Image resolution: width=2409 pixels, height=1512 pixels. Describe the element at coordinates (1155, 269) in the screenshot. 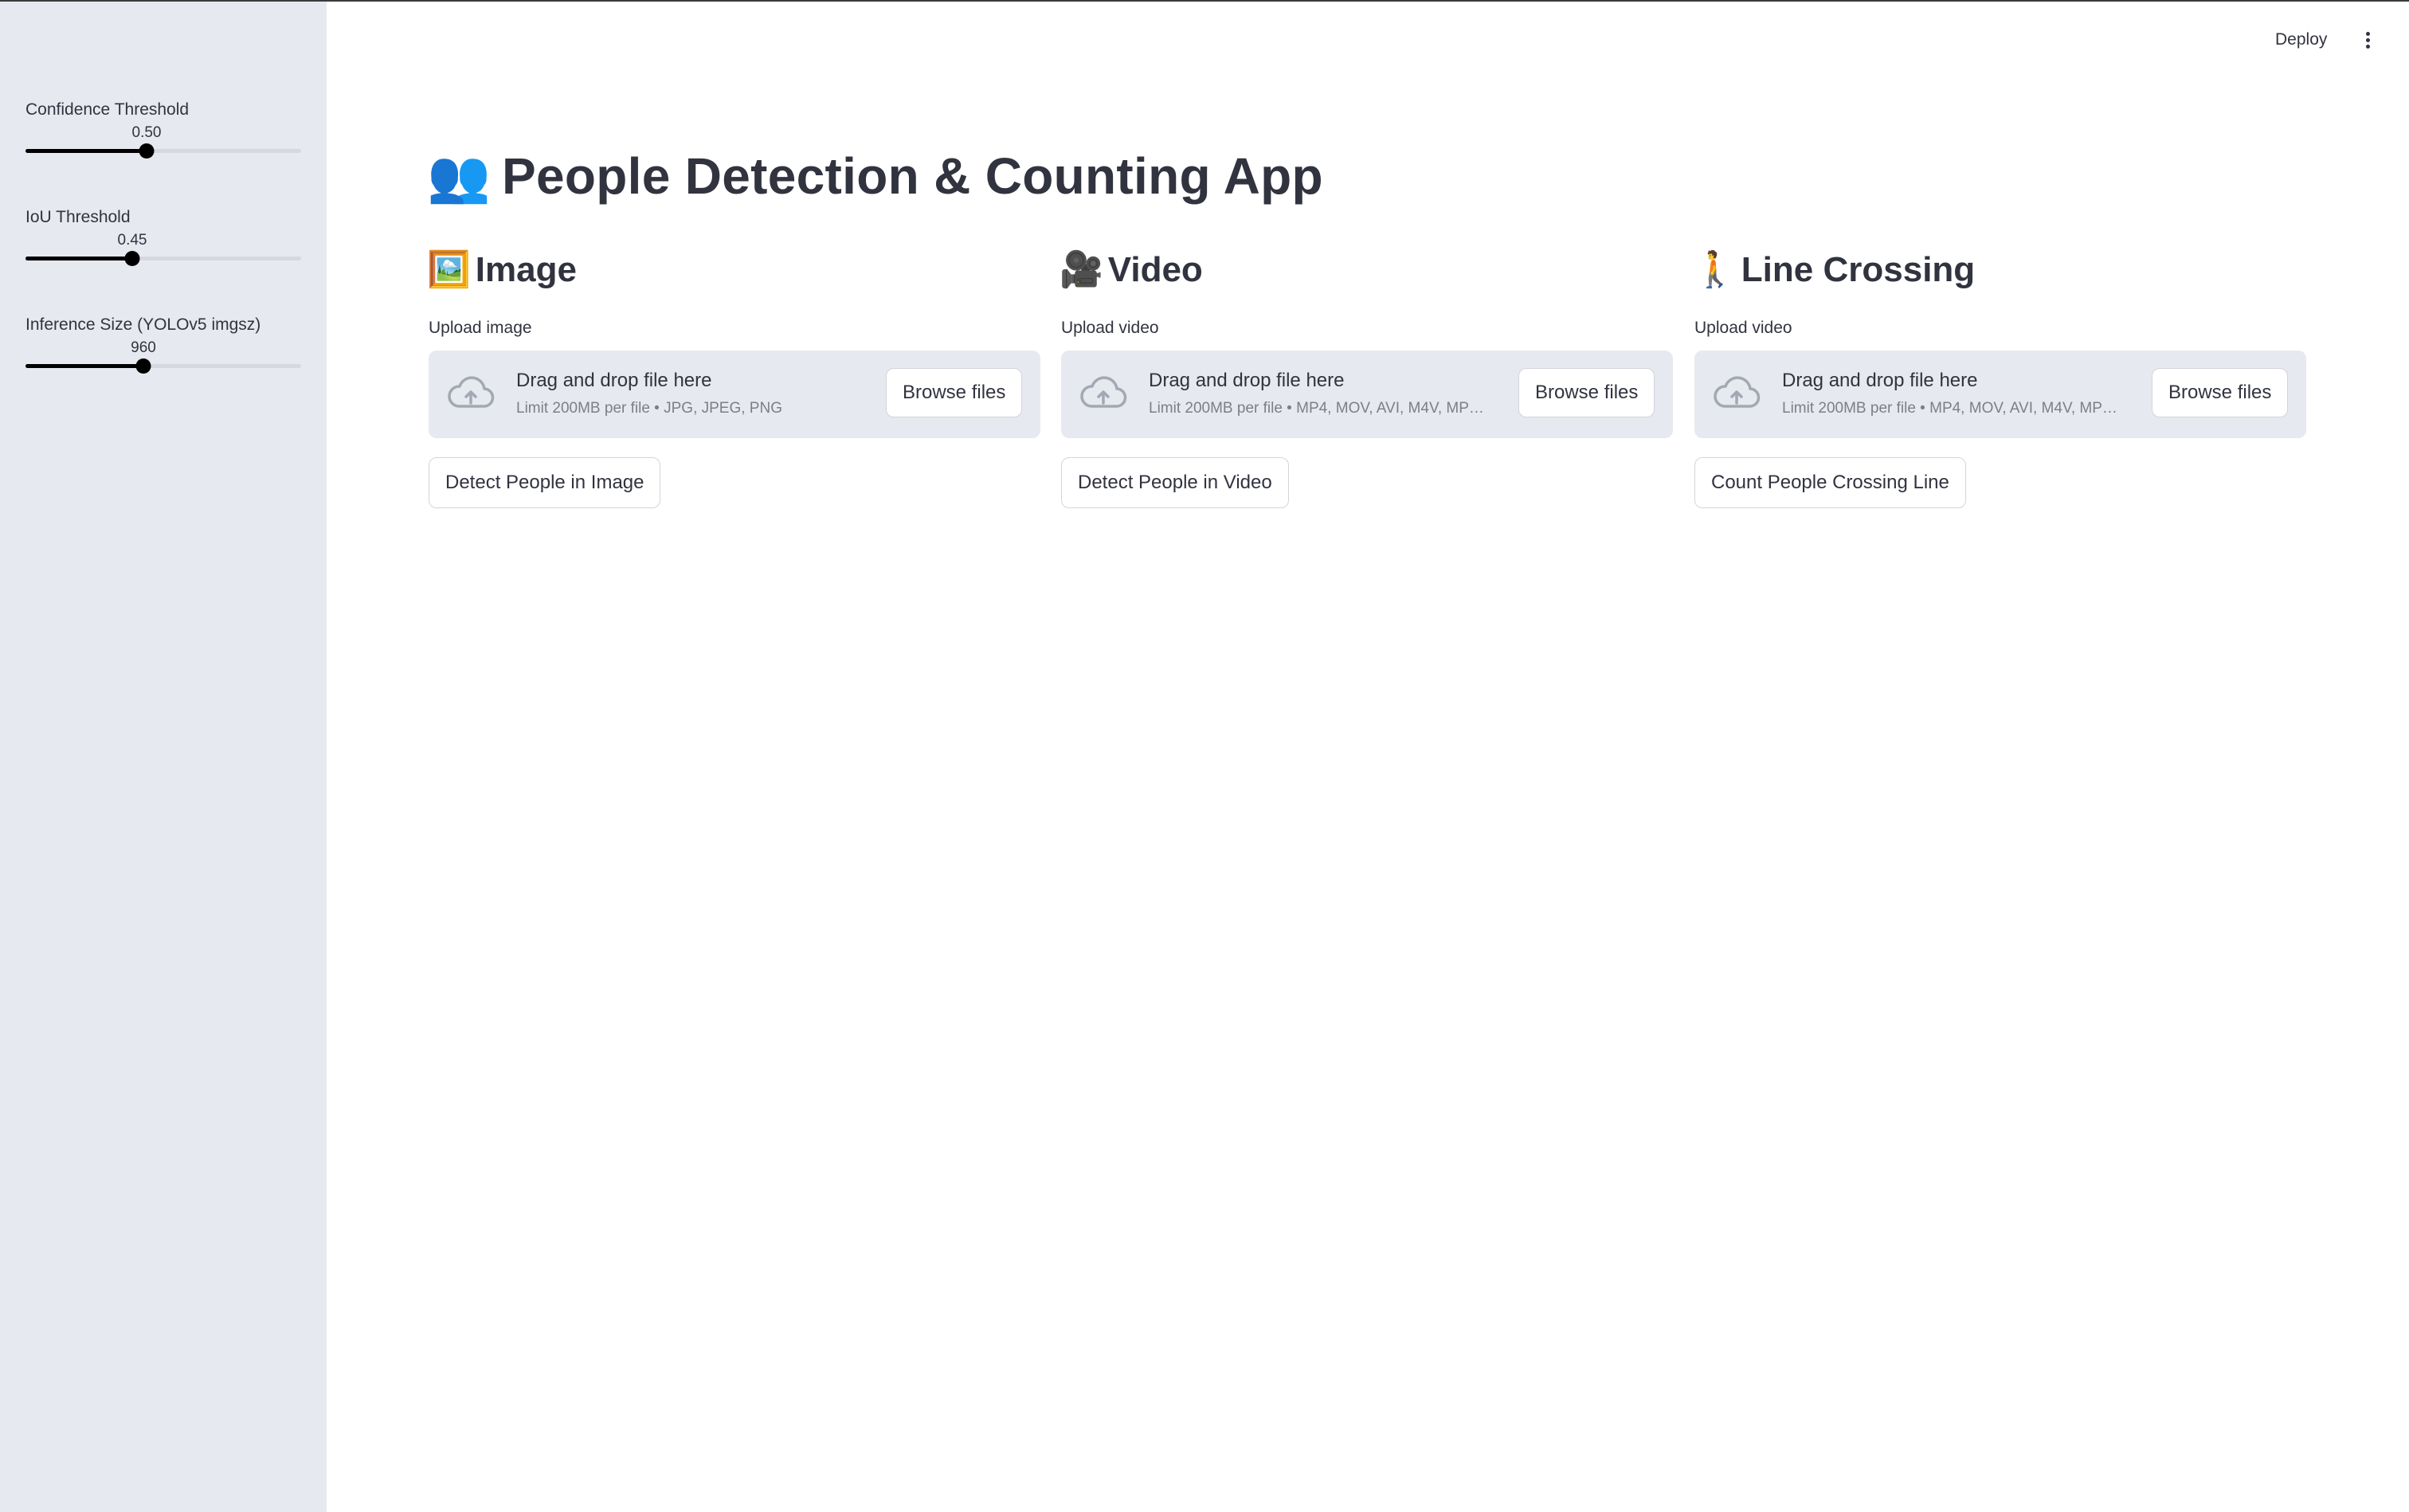

I see `video-heading-text: Video` at that location.